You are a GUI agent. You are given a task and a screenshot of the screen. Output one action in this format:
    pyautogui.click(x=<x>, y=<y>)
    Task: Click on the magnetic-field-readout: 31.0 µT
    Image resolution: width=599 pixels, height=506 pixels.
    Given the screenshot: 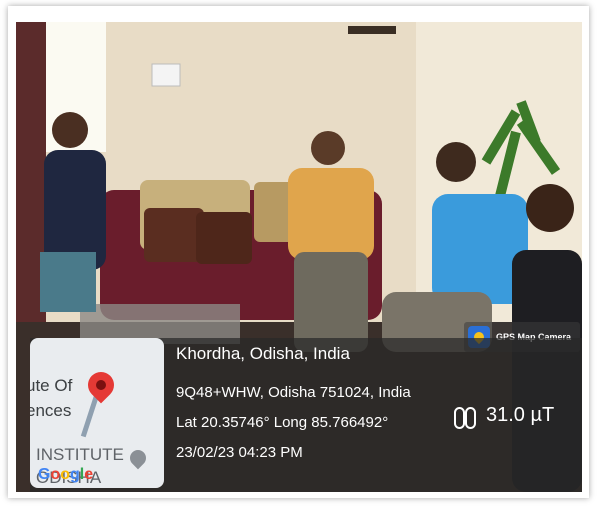 What is the action you would take?
    pyautogui.click(x=504, y=416)
    